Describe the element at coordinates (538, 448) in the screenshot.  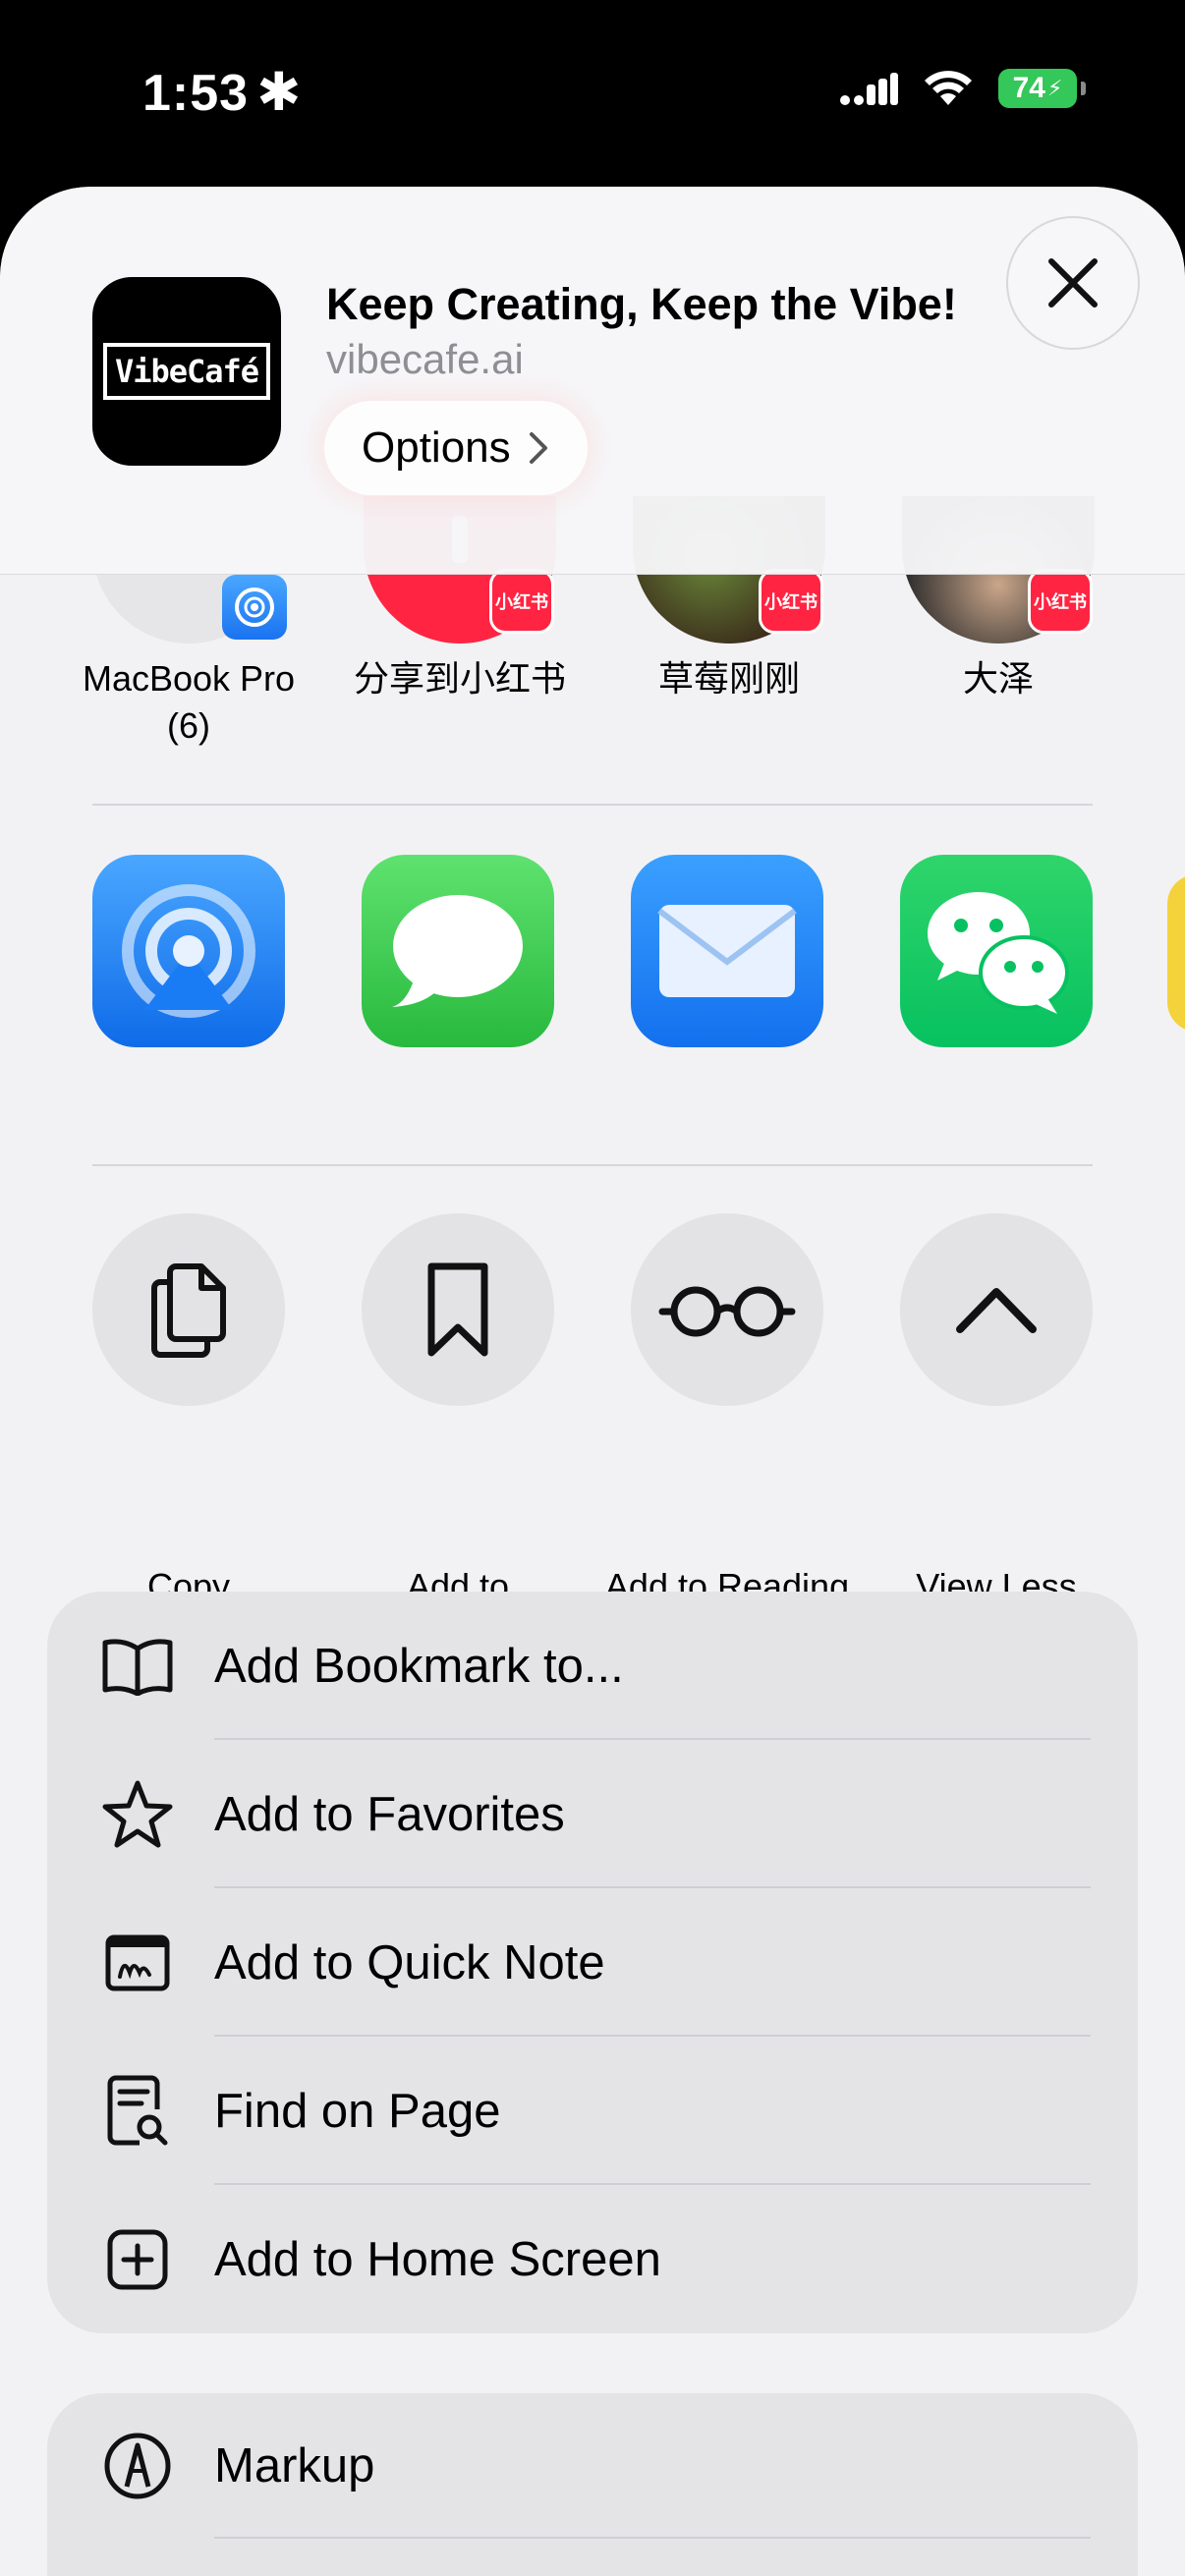
I see `chevron-right-icon` at that location.